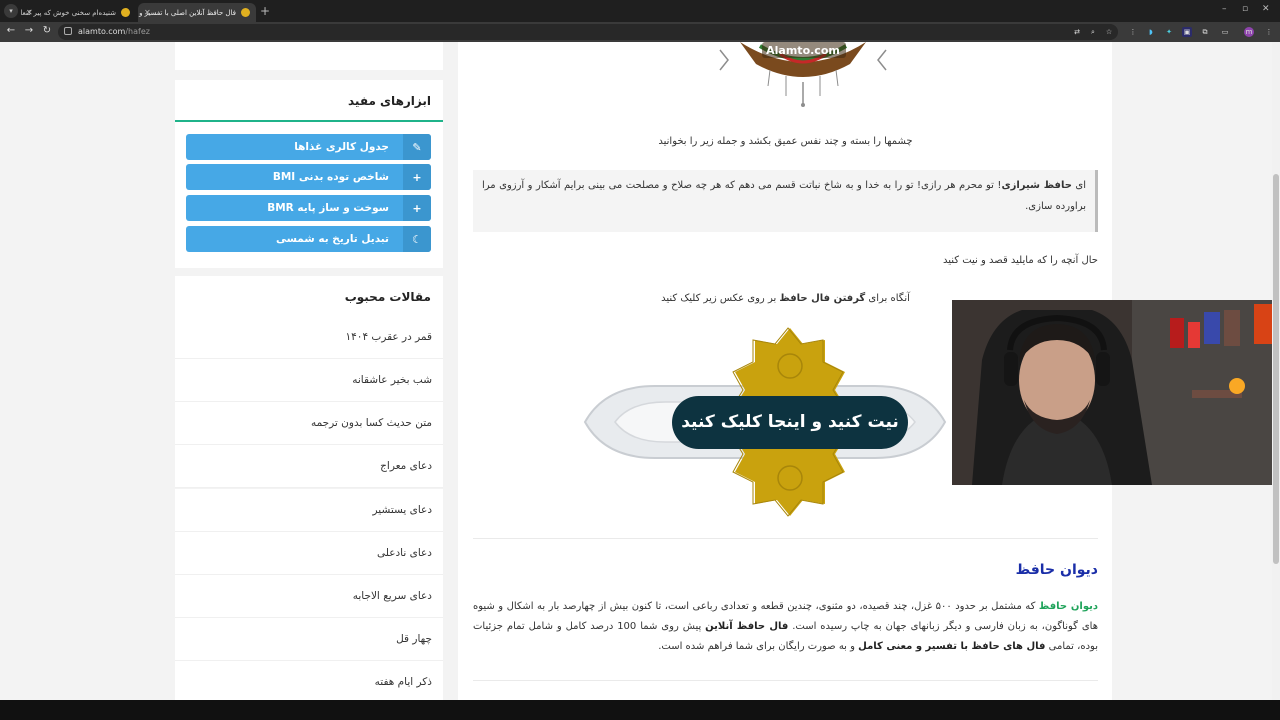 The width and height of the screenshot is (1280, 720). What do you see at coordinates (309, 466) in the screenshot?
I see `popular-article-link: دعای معراج` at bounding box center [309, 466].